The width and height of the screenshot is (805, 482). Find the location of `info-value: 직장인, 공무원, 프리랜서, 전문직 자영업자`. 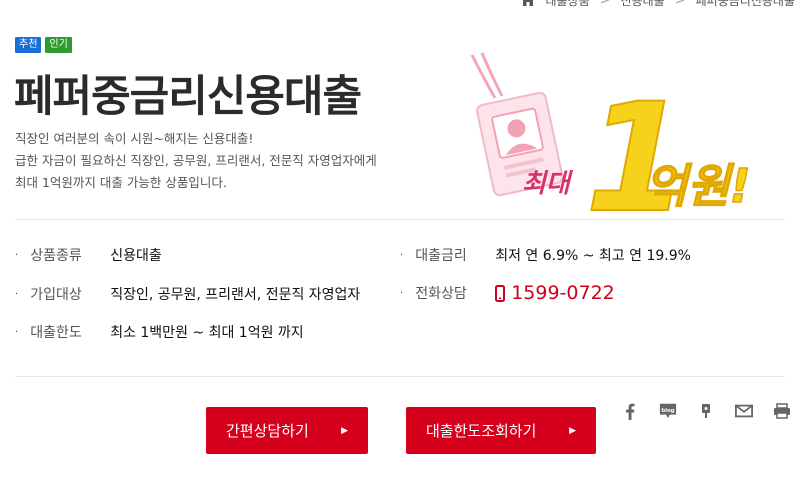

info-value: 직장인, 공무원, 프리랜서, 전문직 자영업자 is located at coordinates (235, 295).